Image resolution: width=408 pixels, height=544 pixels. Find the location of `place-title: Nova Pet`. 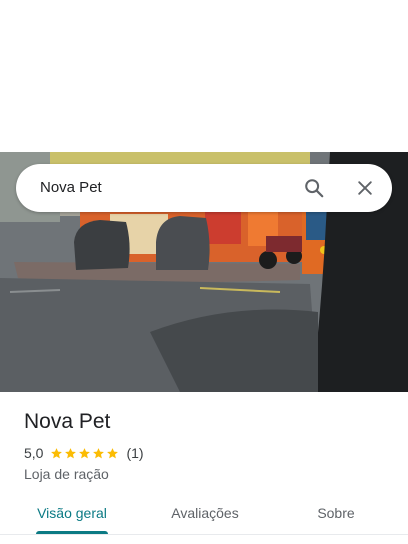

place-title: Nova Pet is located at coordinates (67, 421).